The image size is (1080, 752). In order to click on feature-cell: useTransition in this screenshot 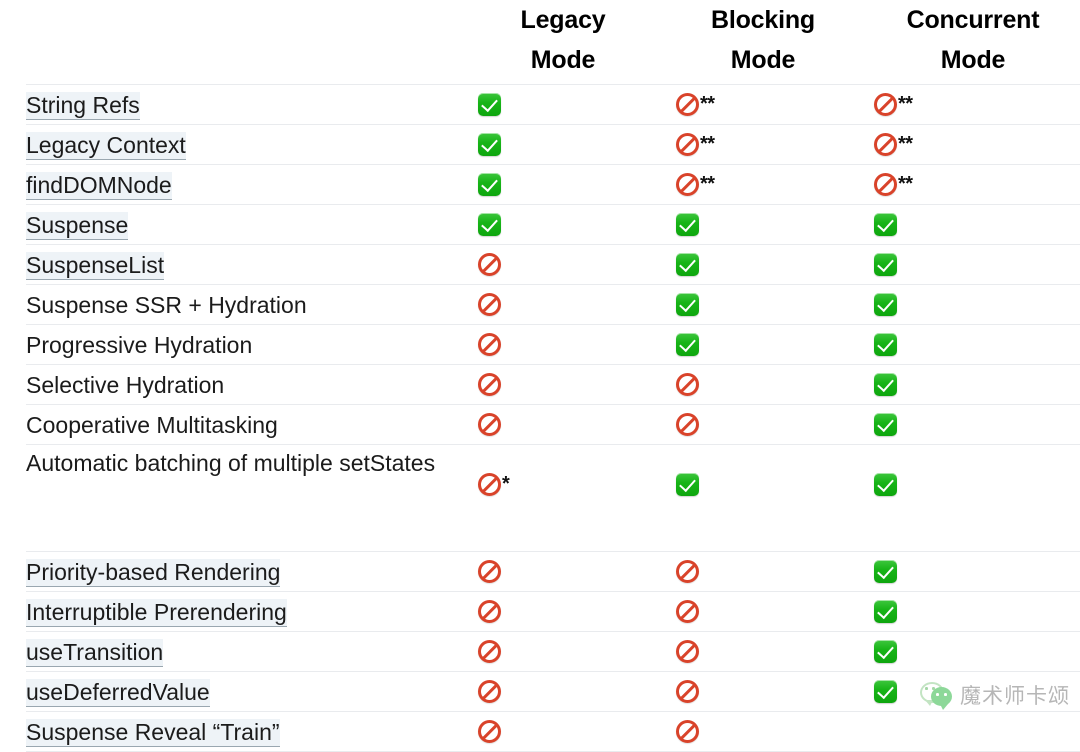, I will do `click(252, 652)`.